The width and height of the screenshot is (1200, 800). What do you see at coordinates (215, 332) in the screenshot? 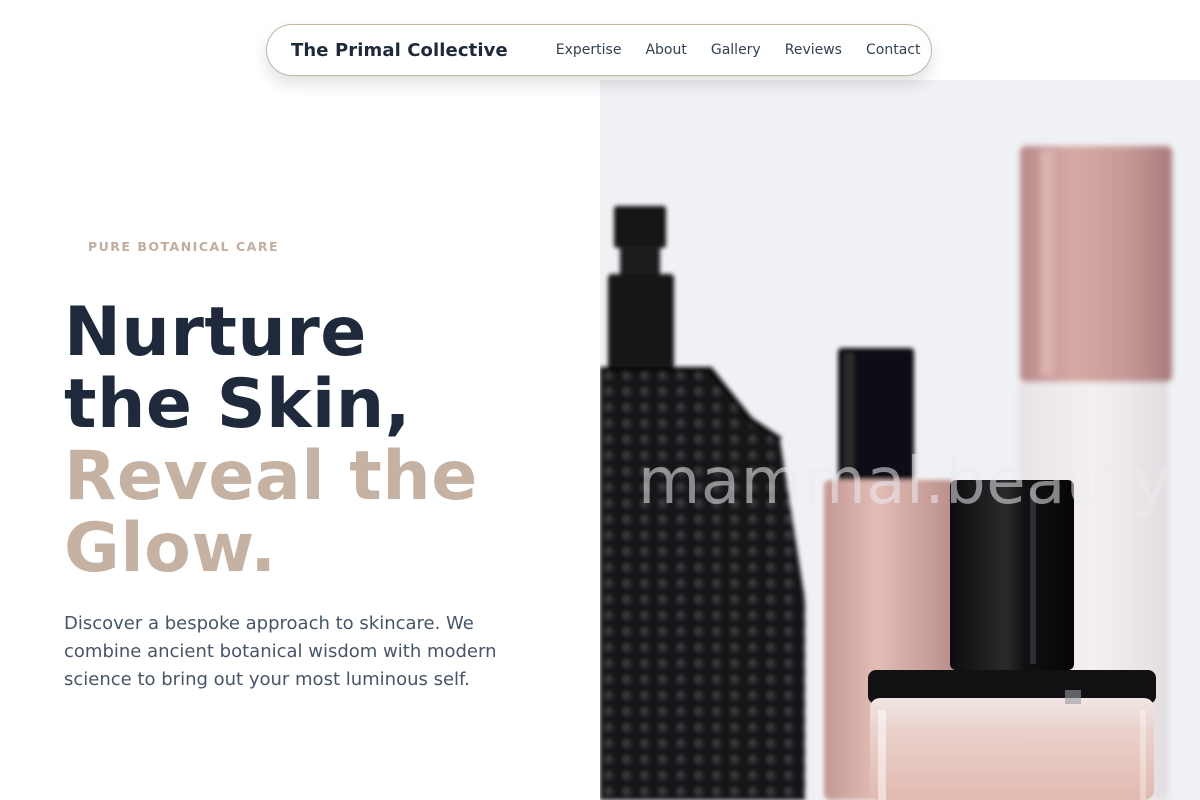
I see `headline-line-1: Nurture` at bounding box center [215, 332].